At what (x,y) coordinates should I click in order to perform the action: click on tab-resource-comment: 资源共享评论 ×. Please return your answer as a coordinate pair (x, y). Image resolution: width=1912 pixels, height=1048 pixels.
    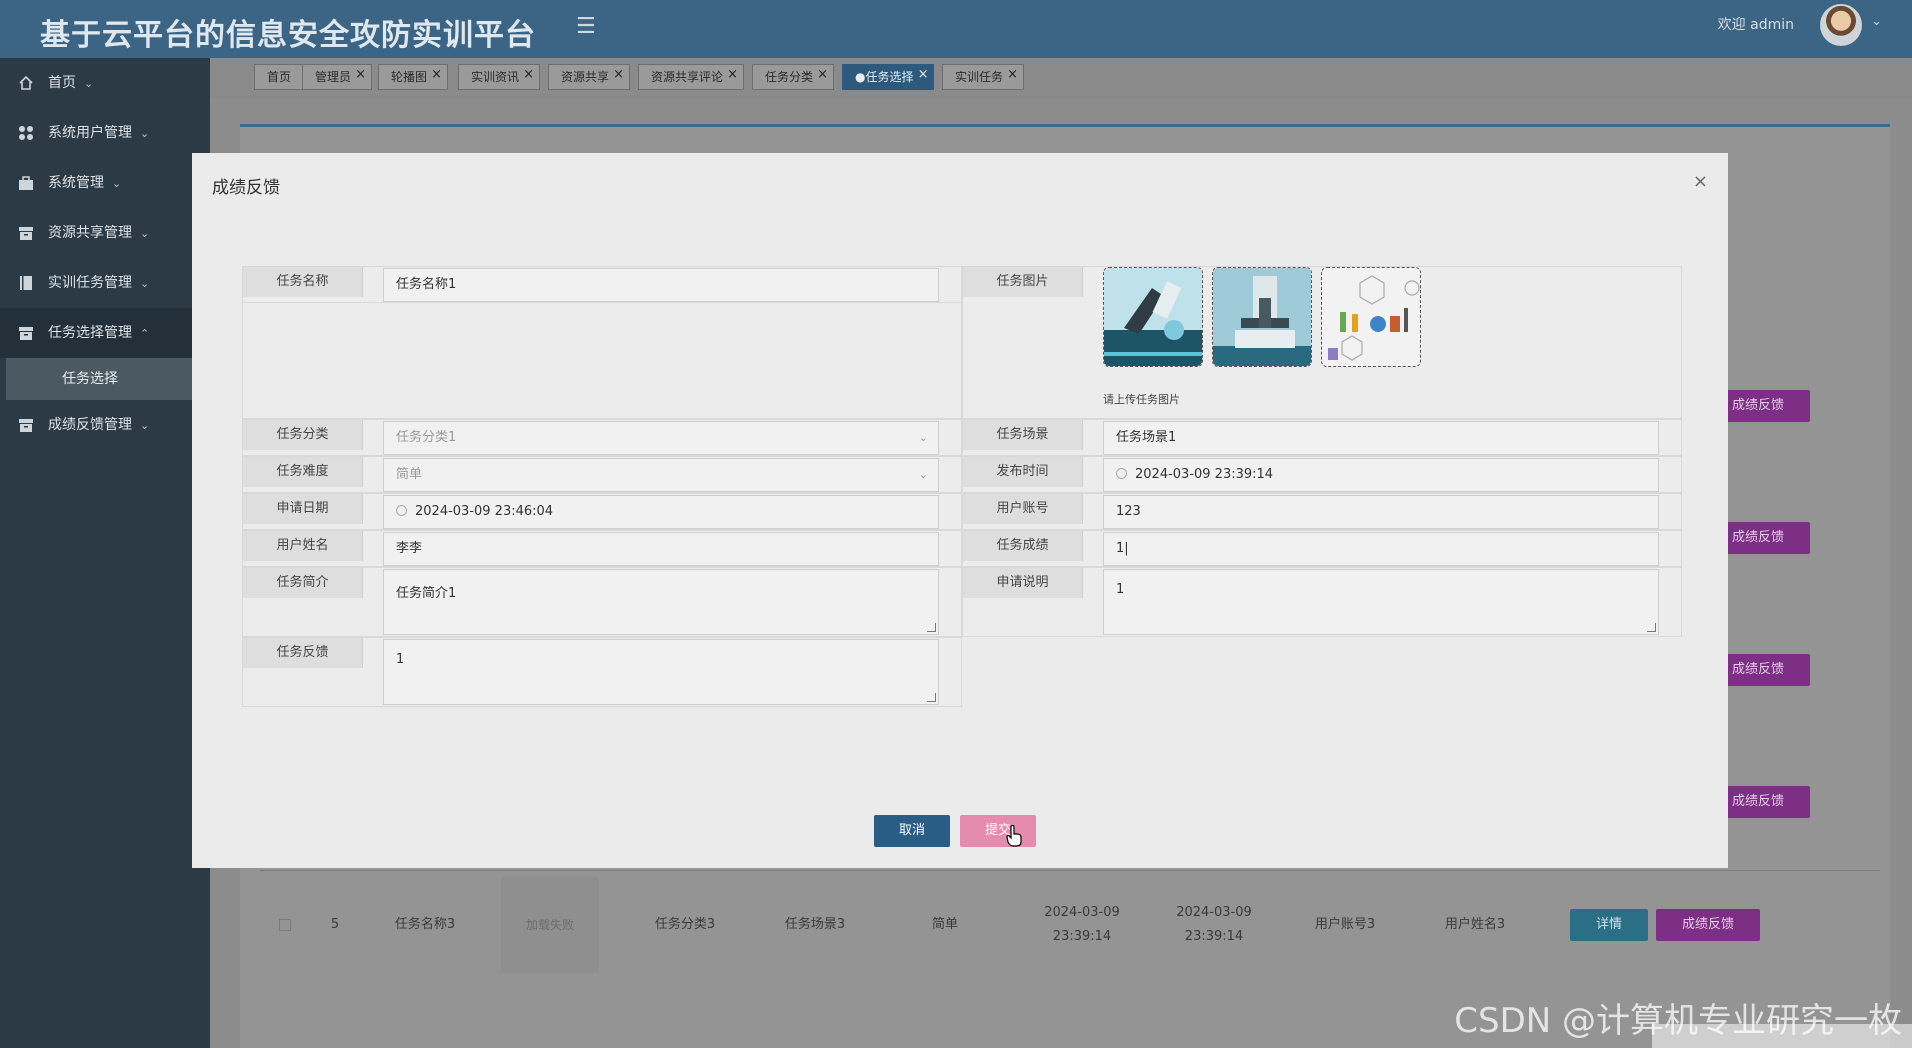
    Looking at the image, I should click on (691, 76).